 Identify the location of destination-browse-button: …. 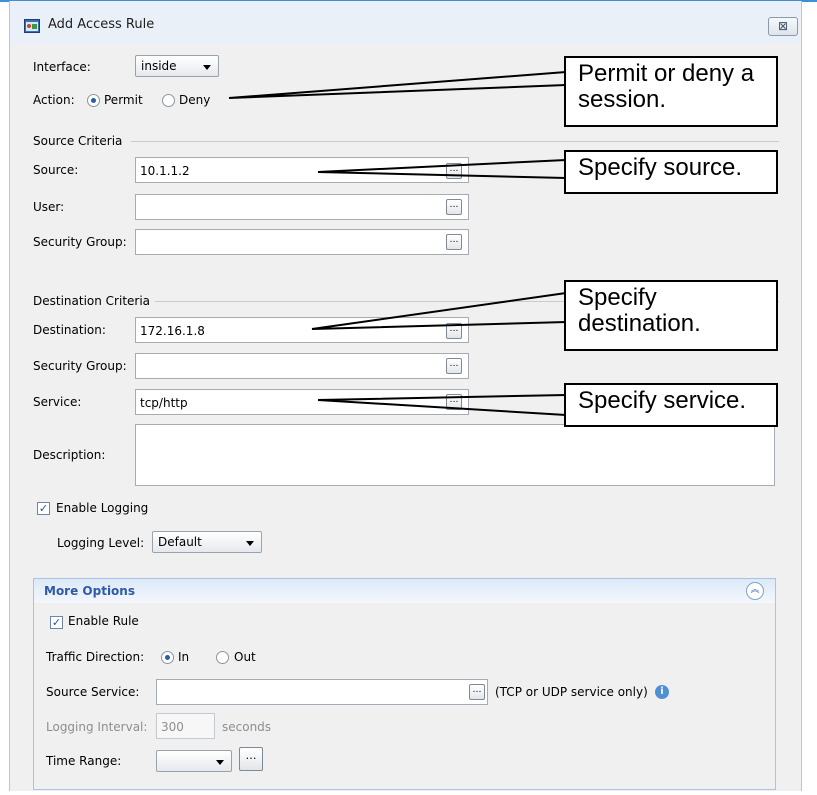
(454, 331).